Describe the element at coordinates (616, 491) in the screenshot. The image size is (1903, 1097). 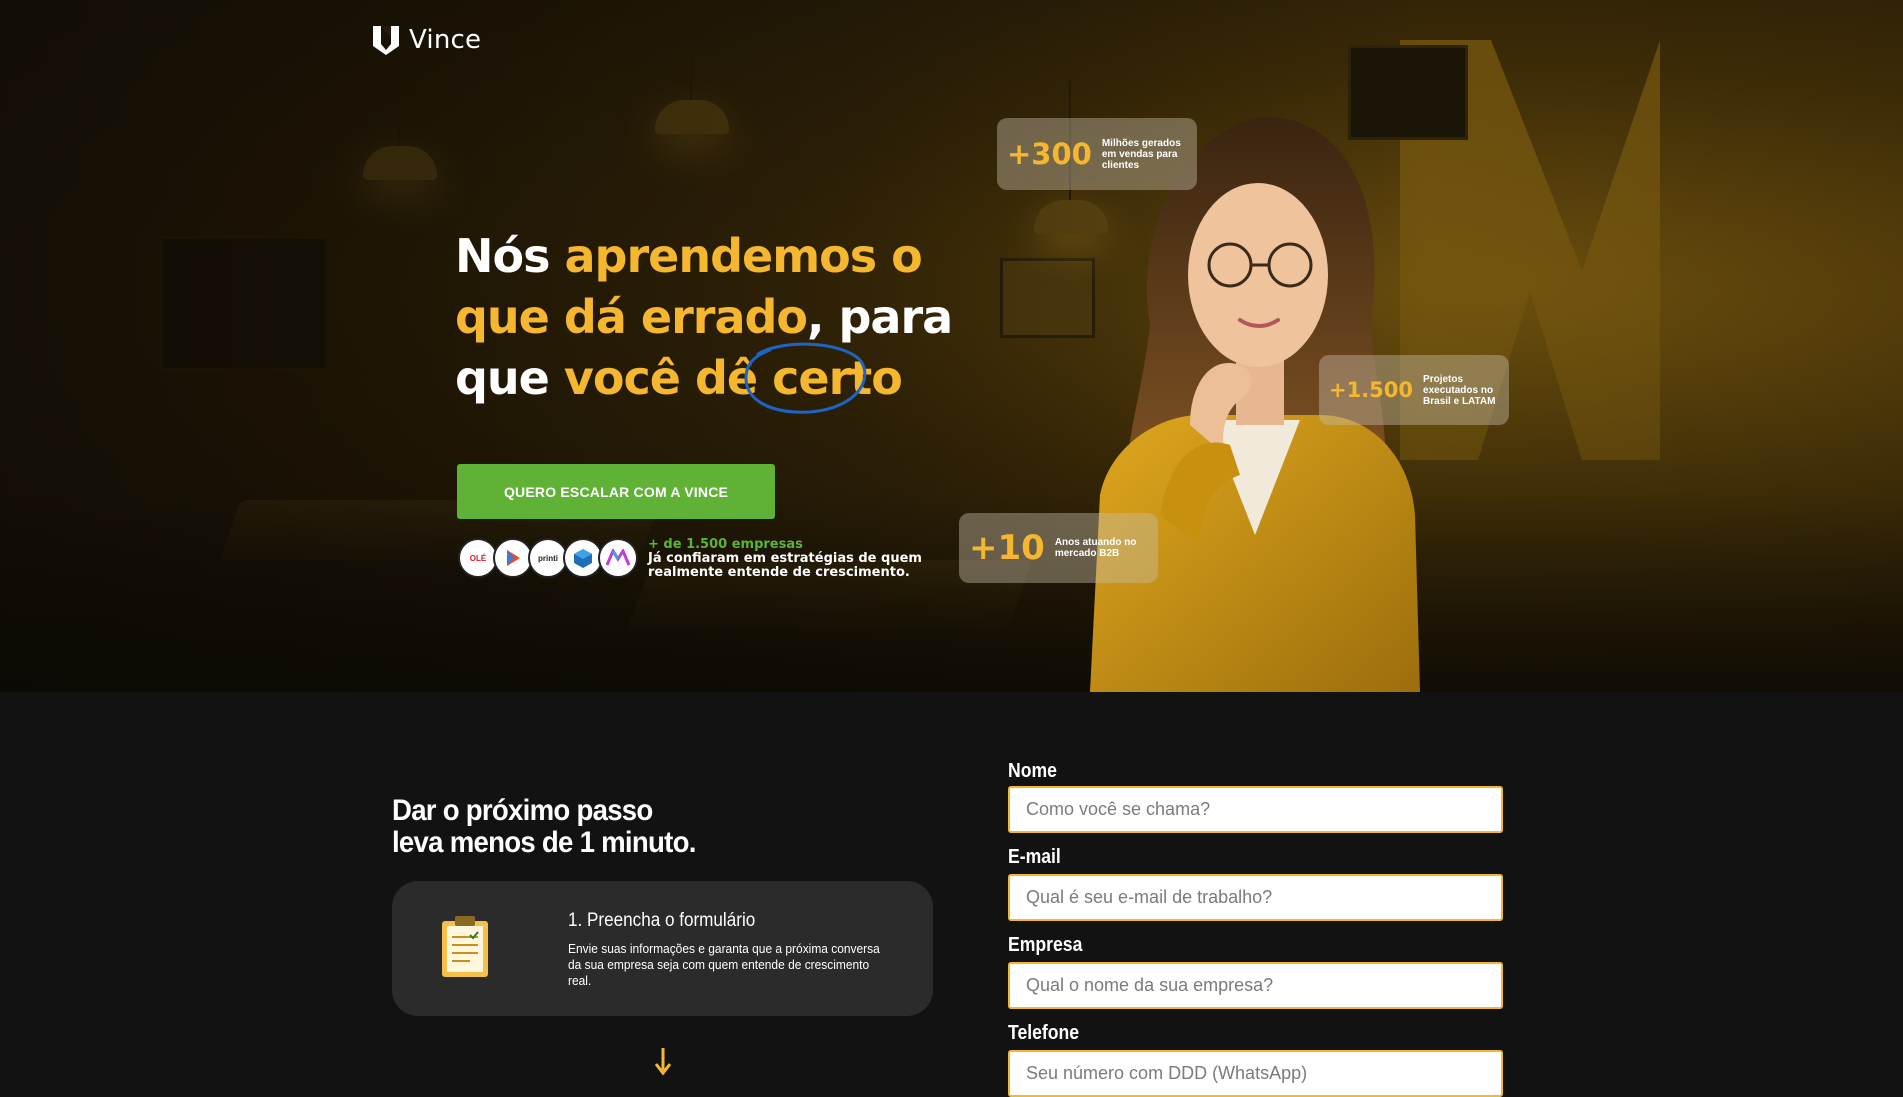
I see `cta-button: QUERO ESCALAR COM A VINCE` at that location.